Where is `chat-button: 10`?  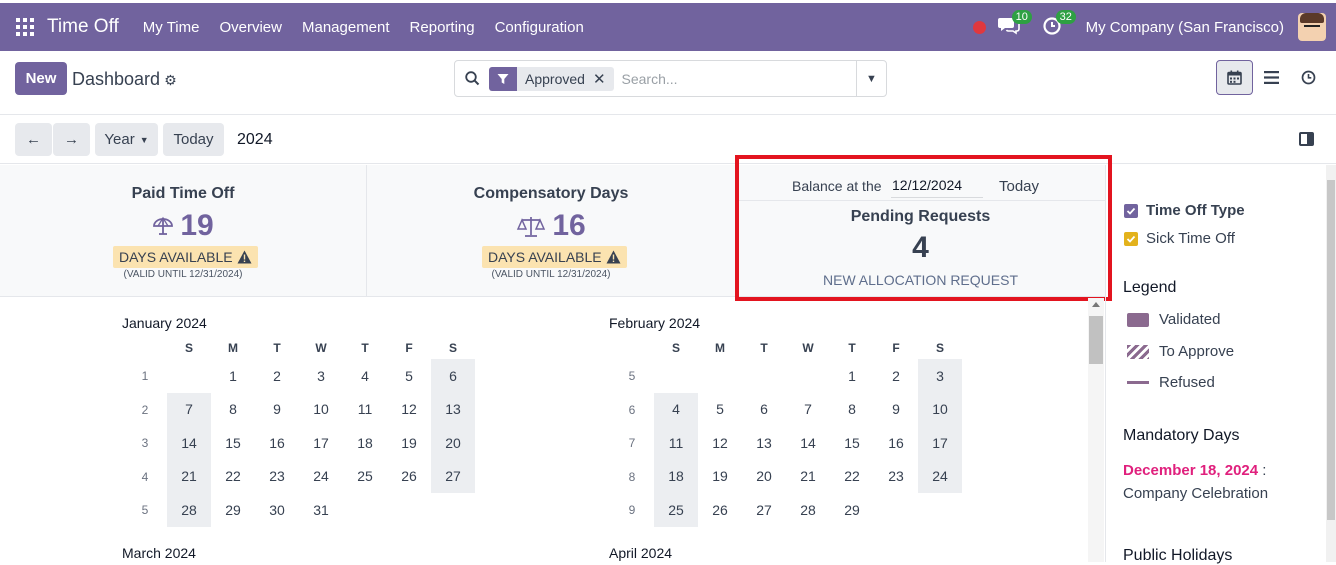 chat-button: 10 is located at coordinates (1014, 24).